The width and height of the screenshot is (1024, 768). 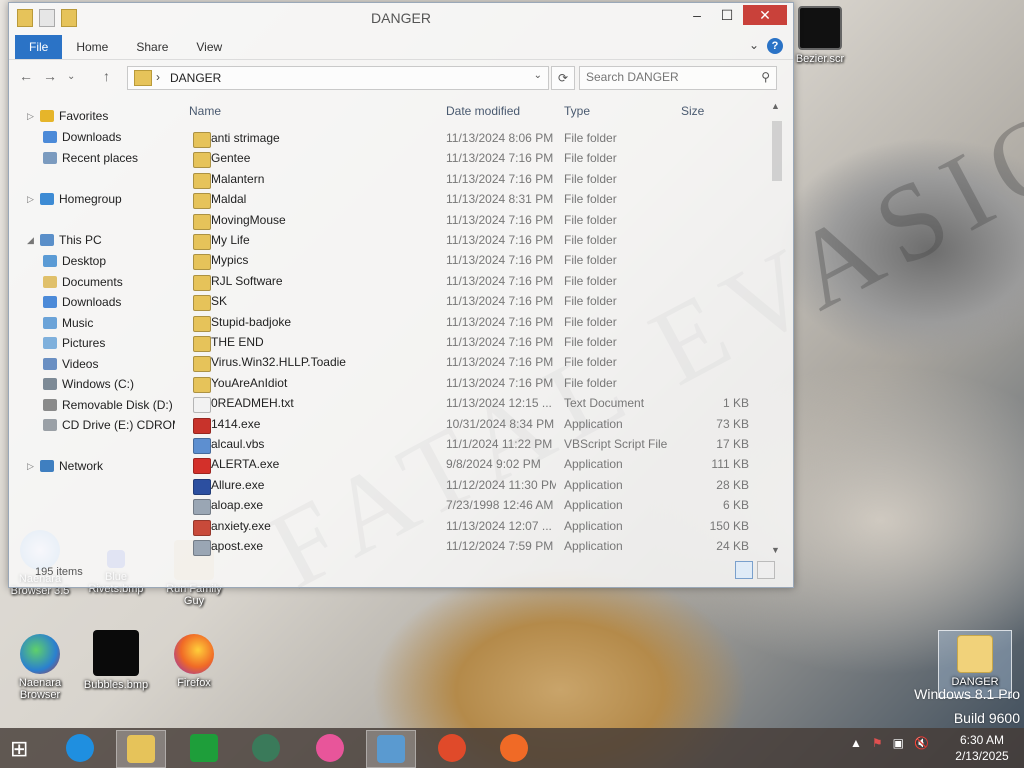 I want to click on expand-arrow-icon: ◢, so click(x=31, y=240).